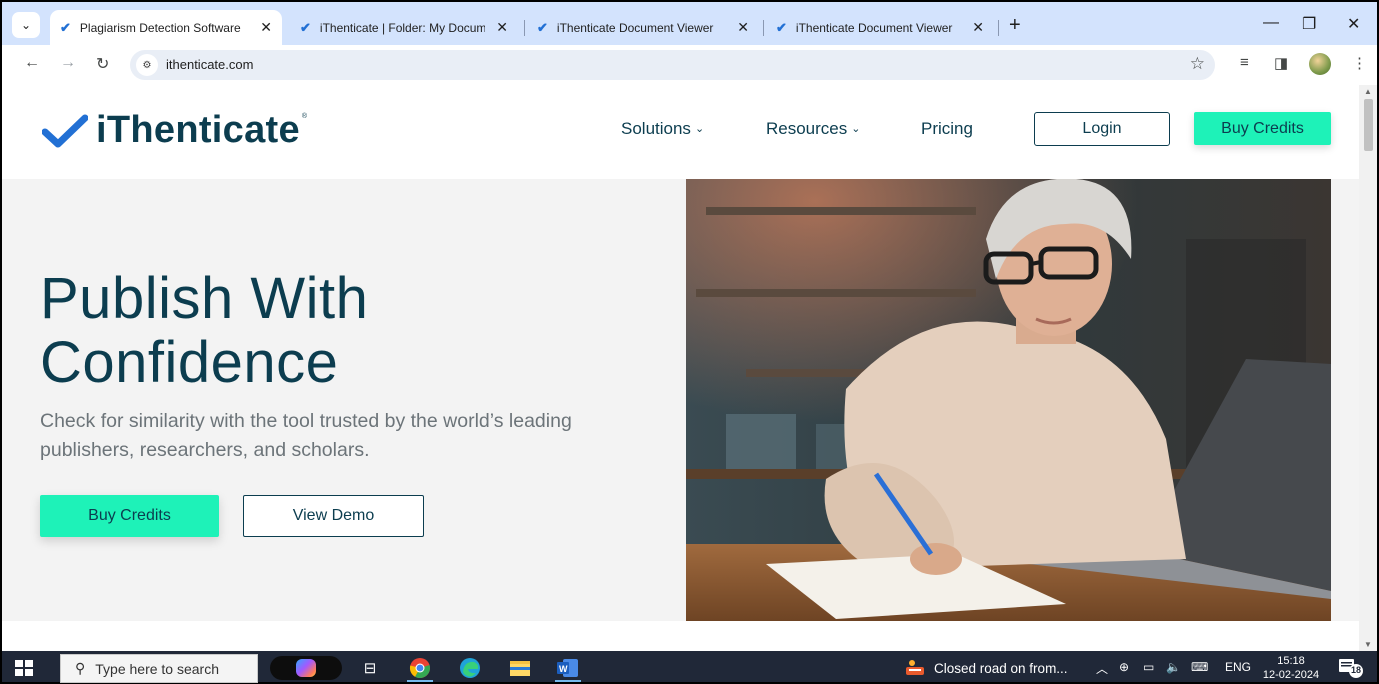  I want to click on network-icon: ▭, so click(1148, 667).